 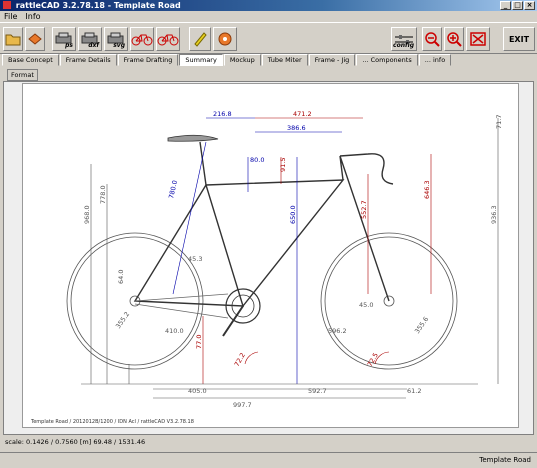 What do you see at coordinates (87, 214) in the screenshot?
I see `dim-968-0: 968.0` at bounding box center [87, 214].